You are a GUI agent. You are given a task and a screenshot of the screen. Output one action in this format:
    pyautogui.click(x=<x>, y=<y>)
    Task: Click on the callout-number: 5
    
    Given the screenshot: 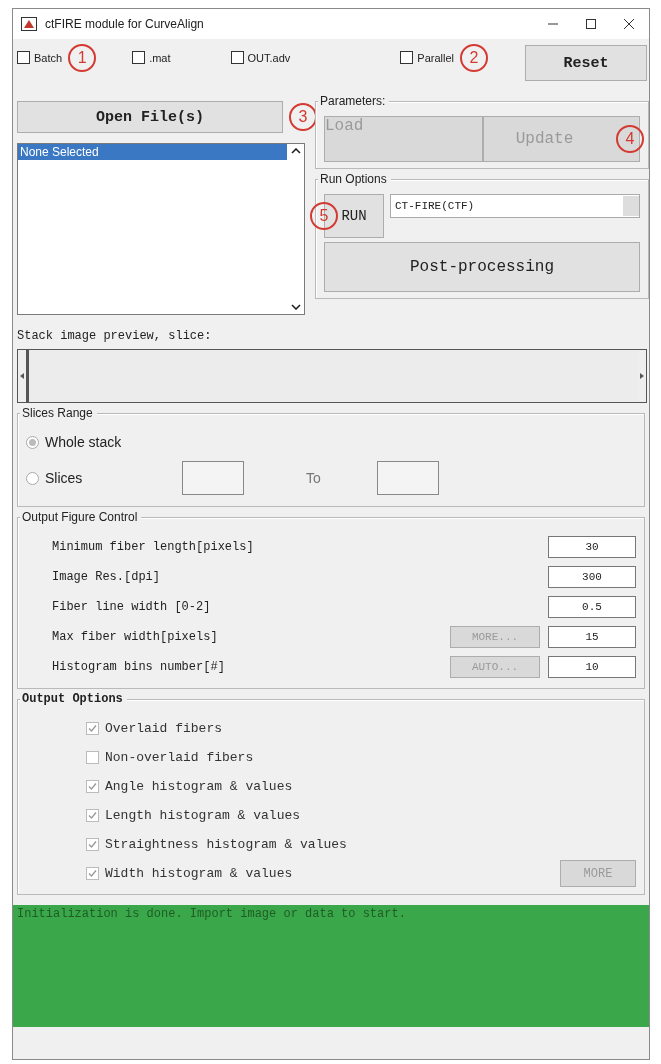 What is the action you would take?
    pyautogui.click(x=324, y=216)
    